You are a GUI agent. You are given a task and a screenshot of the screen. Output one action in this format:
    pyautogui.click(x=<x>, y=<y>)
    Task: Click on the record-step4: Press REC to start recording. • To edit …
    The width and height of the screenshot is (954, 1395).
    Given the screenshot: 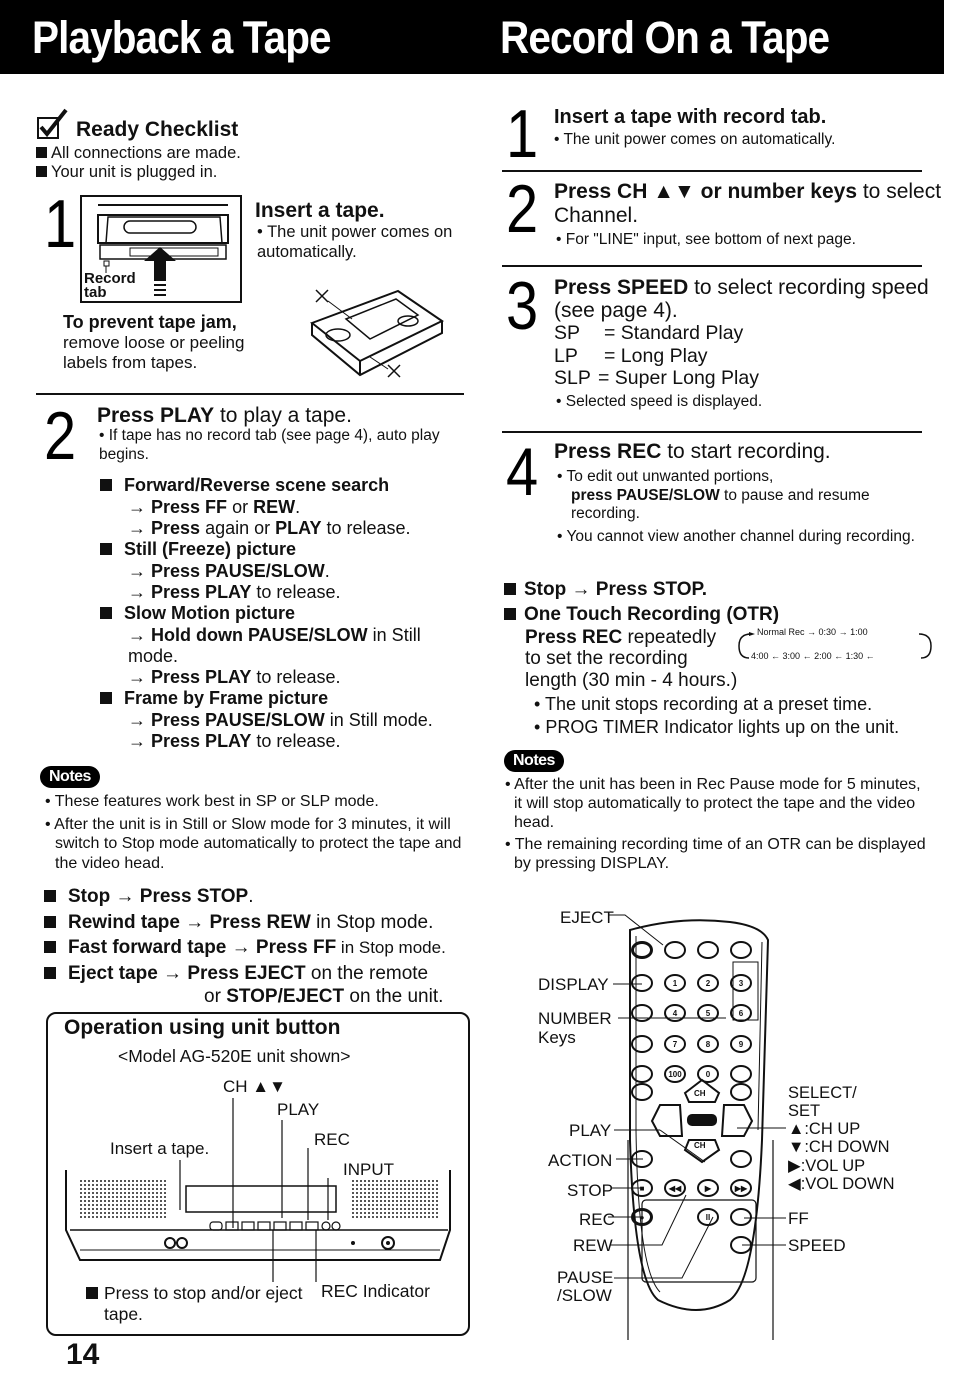 What is the action you would take?
    pyautogui.click(x=749, y=493)
    